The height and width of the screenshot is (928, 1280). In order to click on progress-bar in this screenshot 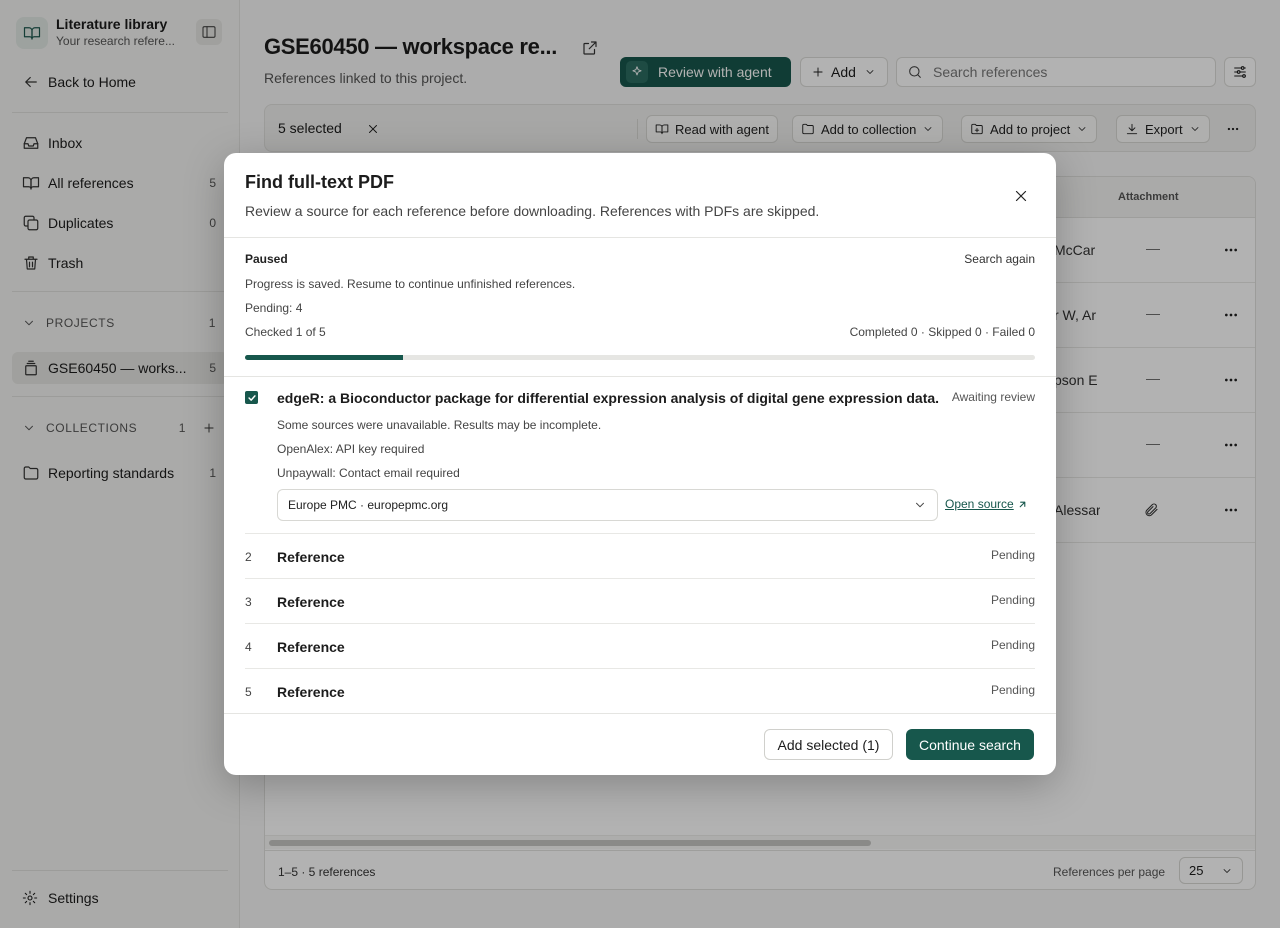, I will do `click(640, 357)`.